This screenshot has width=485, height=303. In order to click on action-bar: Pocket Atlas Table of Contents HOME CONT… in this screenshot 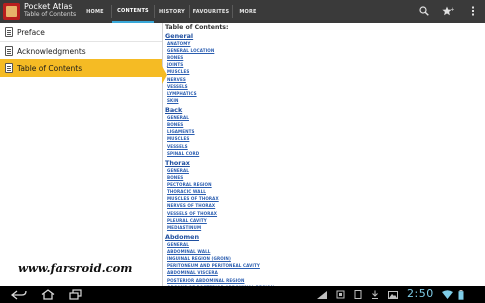, I will do `click(242, 11)`.